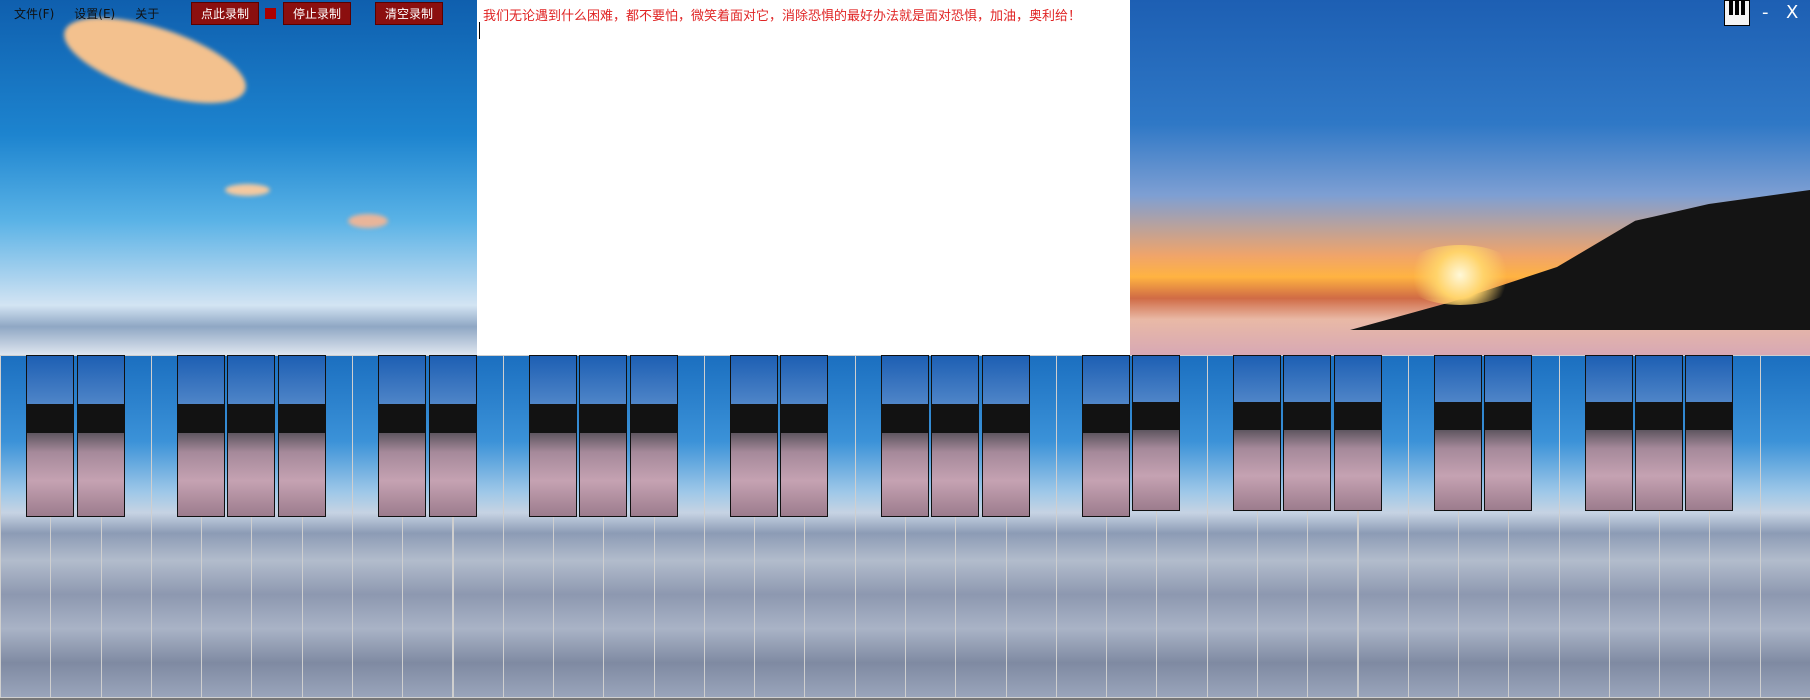  I want to click on text-caret, so click(479, 30).